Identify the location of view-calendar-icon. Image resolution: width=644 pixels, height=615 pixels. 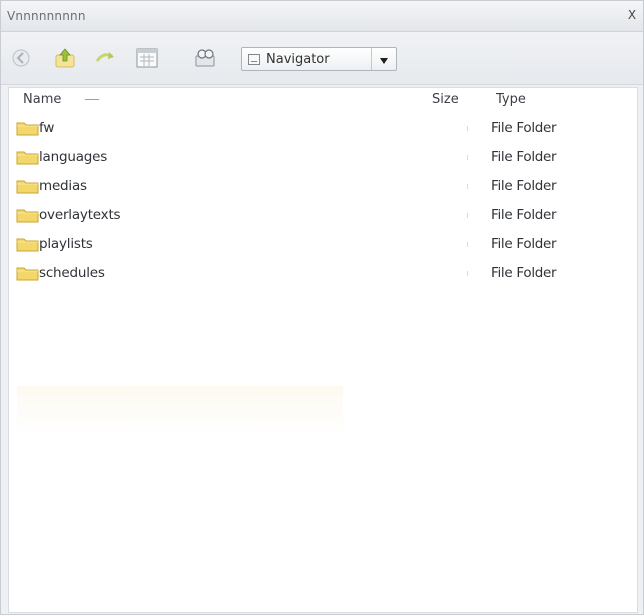
(147, 58).